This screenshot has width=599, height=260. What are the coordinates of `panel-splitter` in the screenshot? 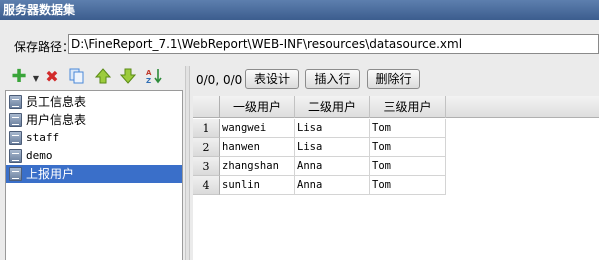 It's located at (187, 163).